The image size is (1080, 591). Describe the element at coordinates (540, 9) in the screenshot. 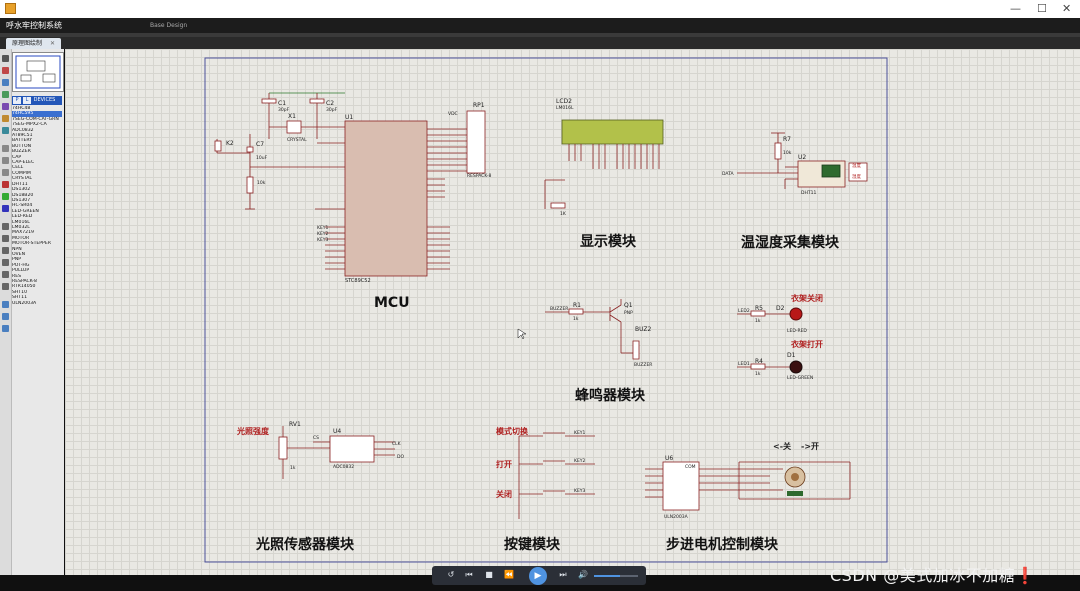

I see `window-top-bar: — ☐ ✕` at that location.